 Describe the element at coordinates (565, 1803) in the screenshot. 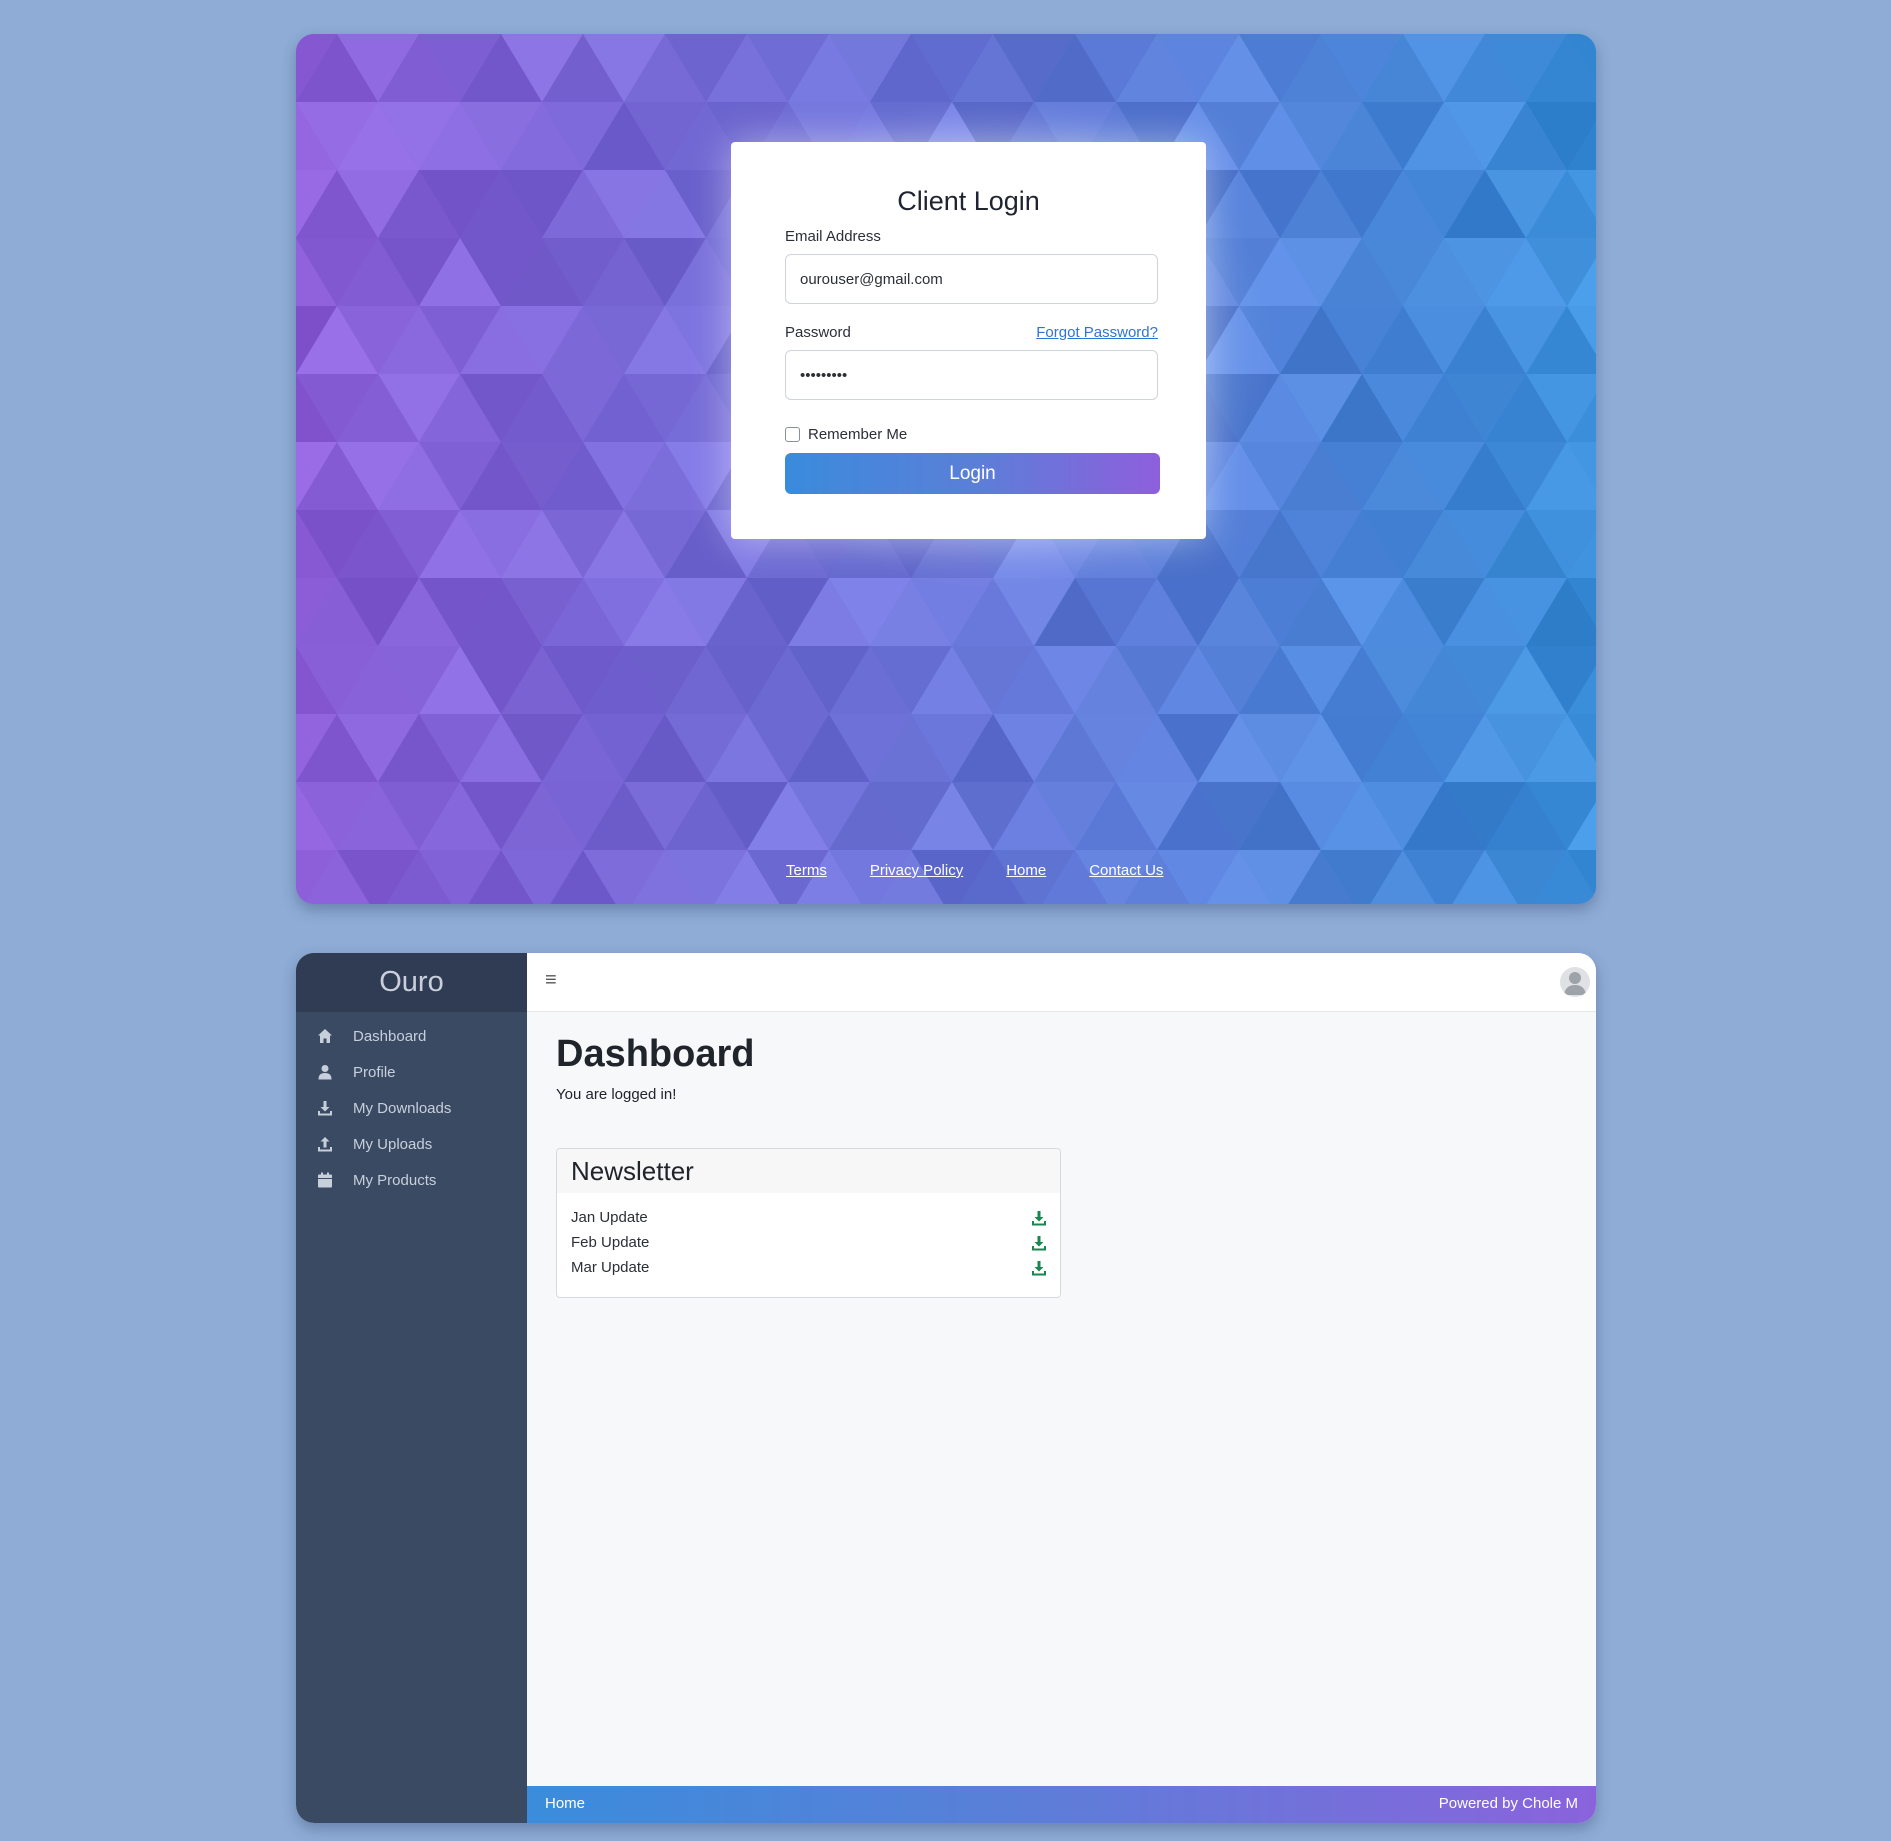

I see `footer-home-link: Home` at that location.